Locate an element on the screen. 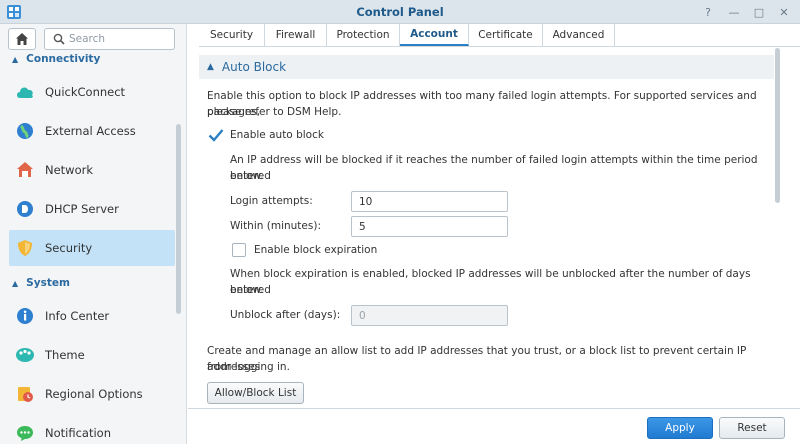 The width and height of the screenshot is (800, 444). sidebar-item-label: Regional Options is located at coordinates (94, 394).